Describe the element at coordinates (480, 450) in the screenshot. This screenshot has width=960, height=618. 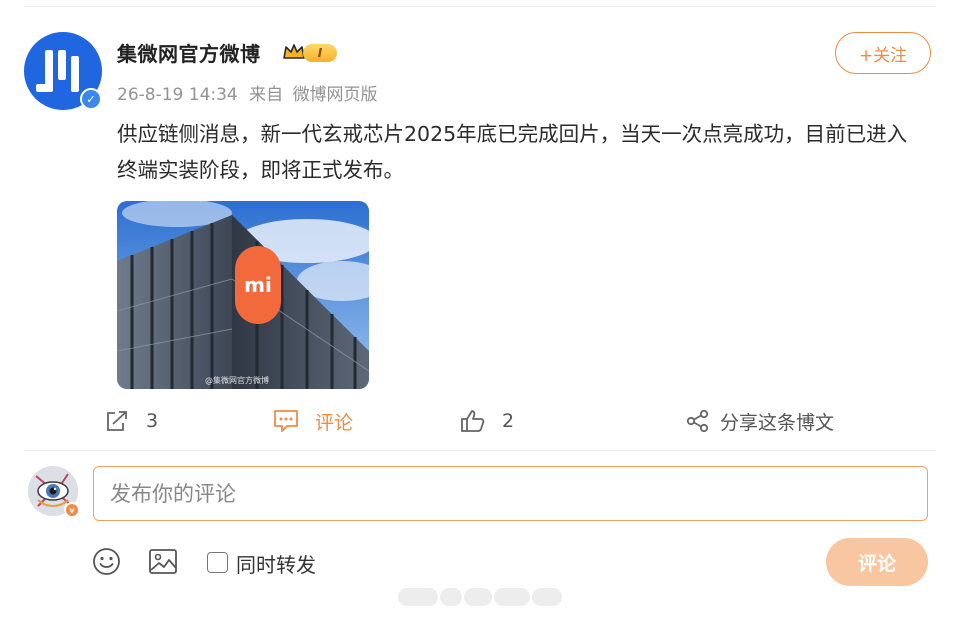
I see `section-divider` at that location.